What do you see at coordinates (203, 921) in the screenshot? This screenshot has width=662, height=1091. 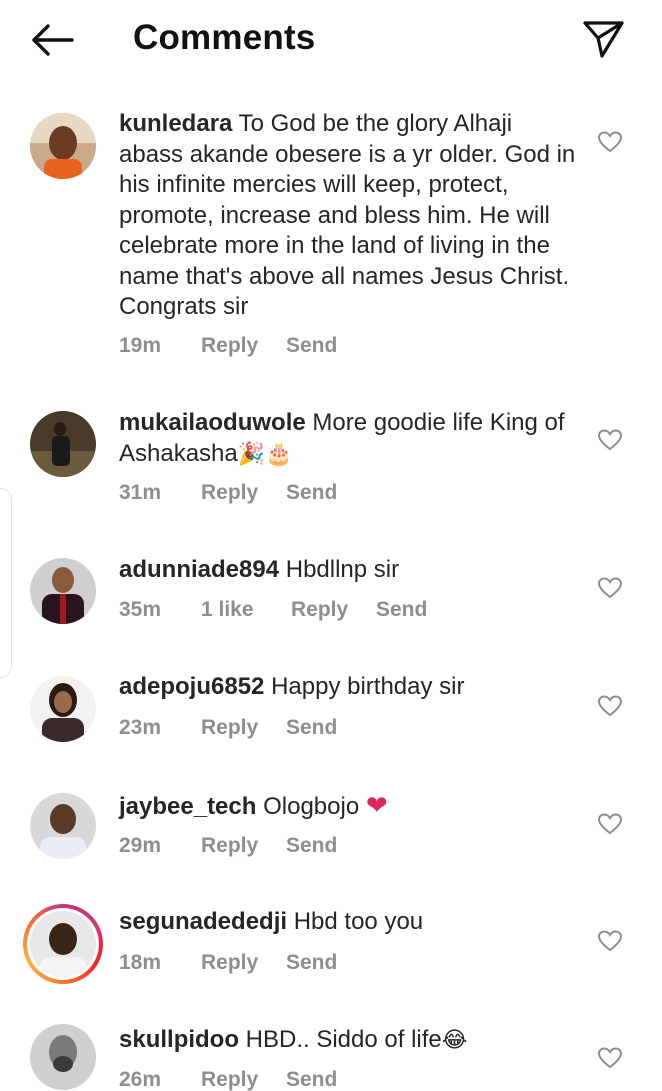 I see `comment-username: segunadededji` at bounding box center [203, 921].